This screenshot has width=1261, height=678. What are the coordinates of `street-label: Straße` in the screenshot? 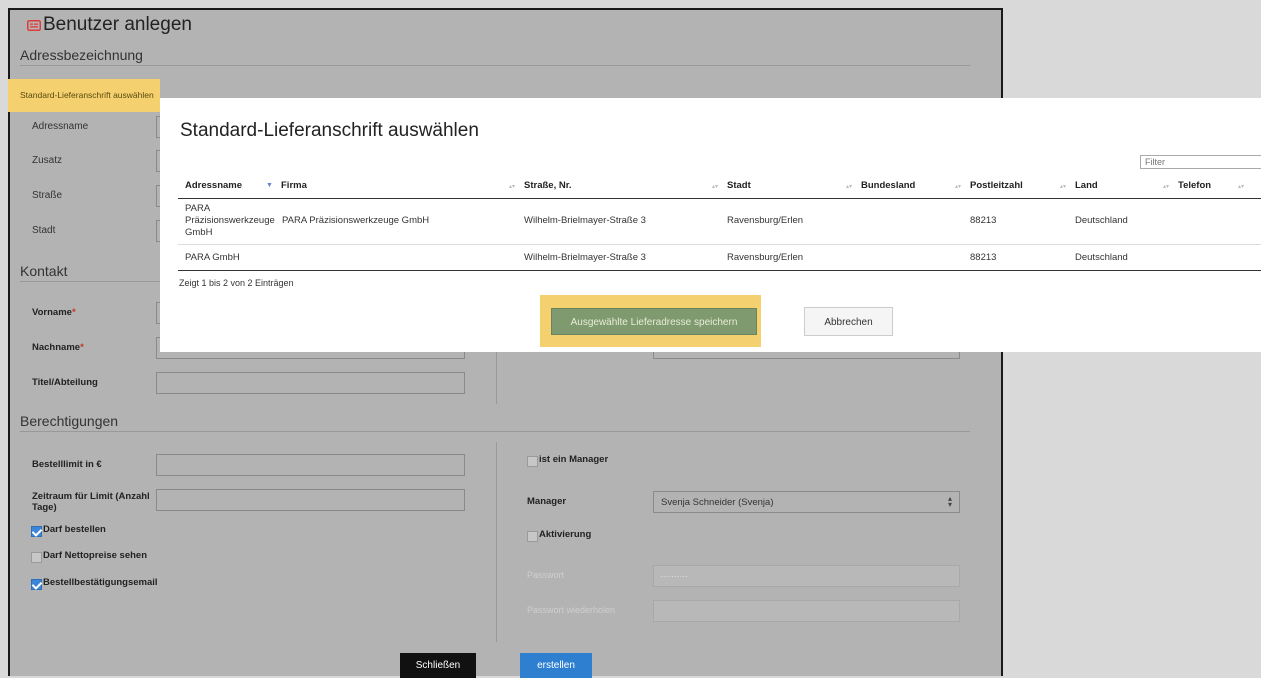 It's located at (47, 195).